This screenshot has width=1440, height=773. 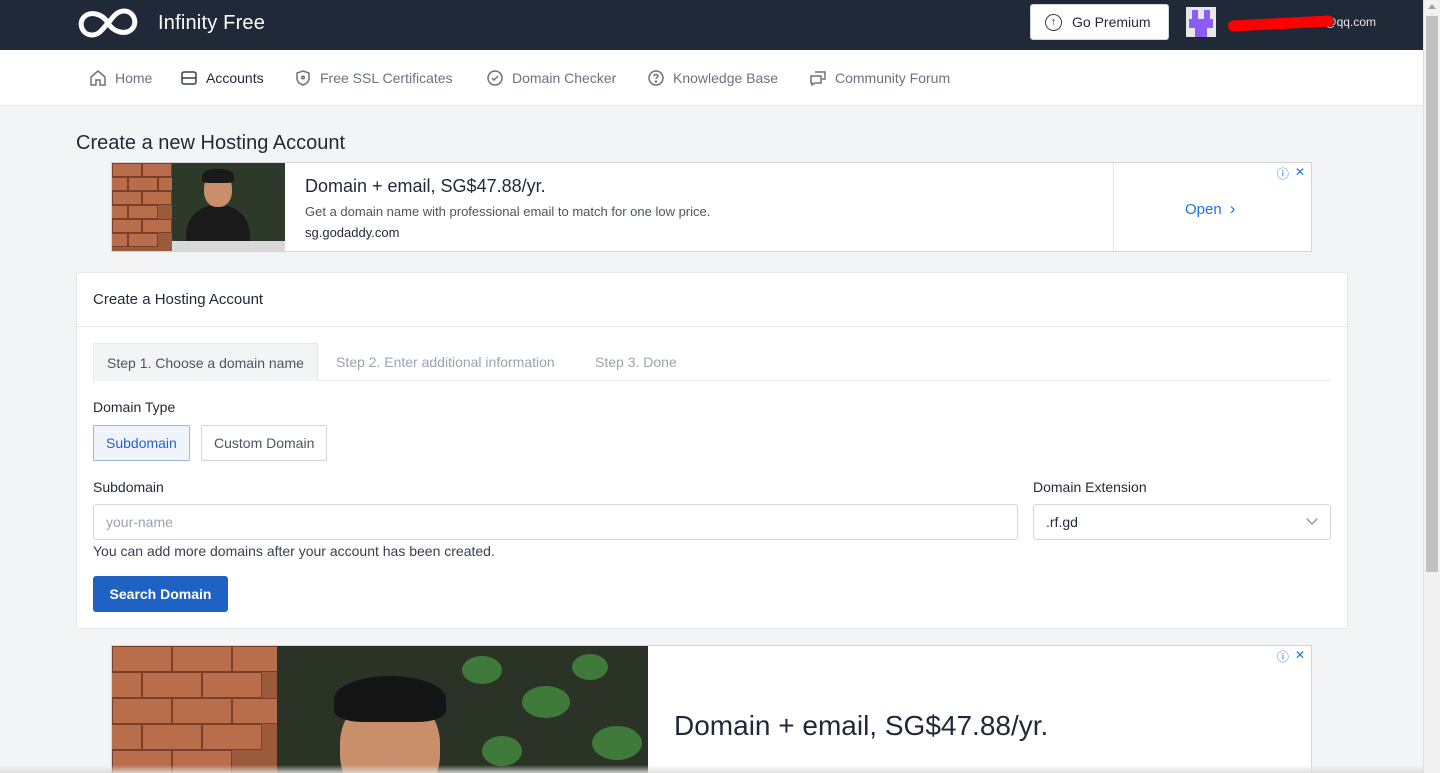 I want to click on question-circle-icon, so click(x=656, y=78).